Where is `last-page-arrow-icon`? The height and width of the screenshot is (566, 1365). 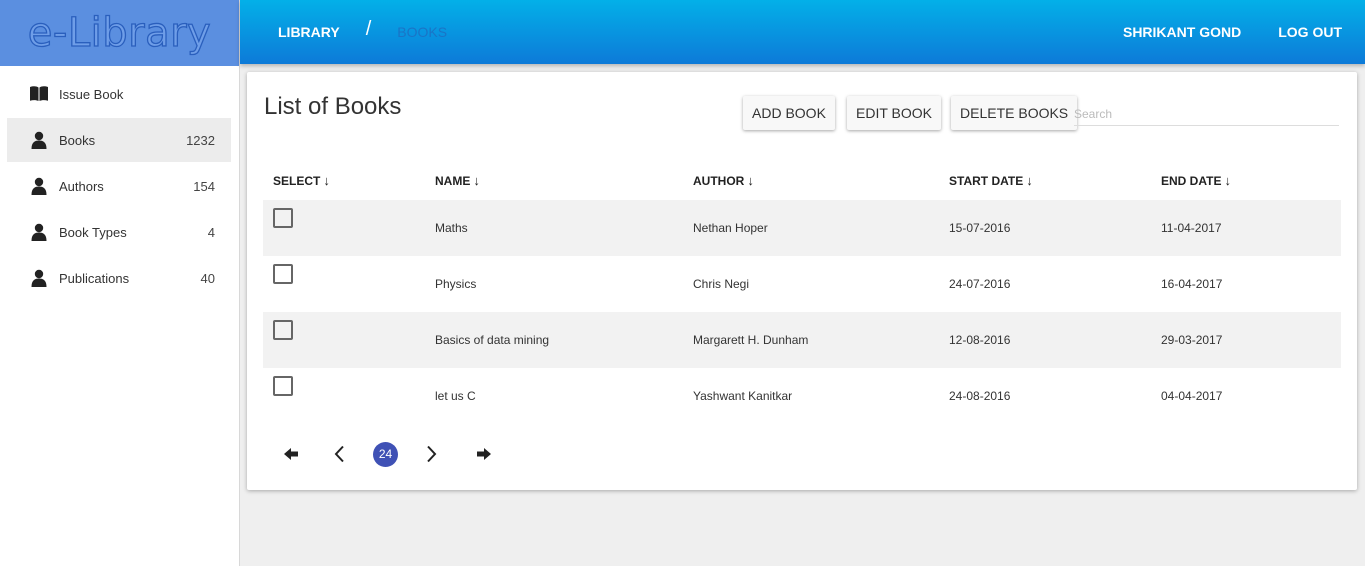
last-page-arrow-icon is located at coordinates (484, 454).